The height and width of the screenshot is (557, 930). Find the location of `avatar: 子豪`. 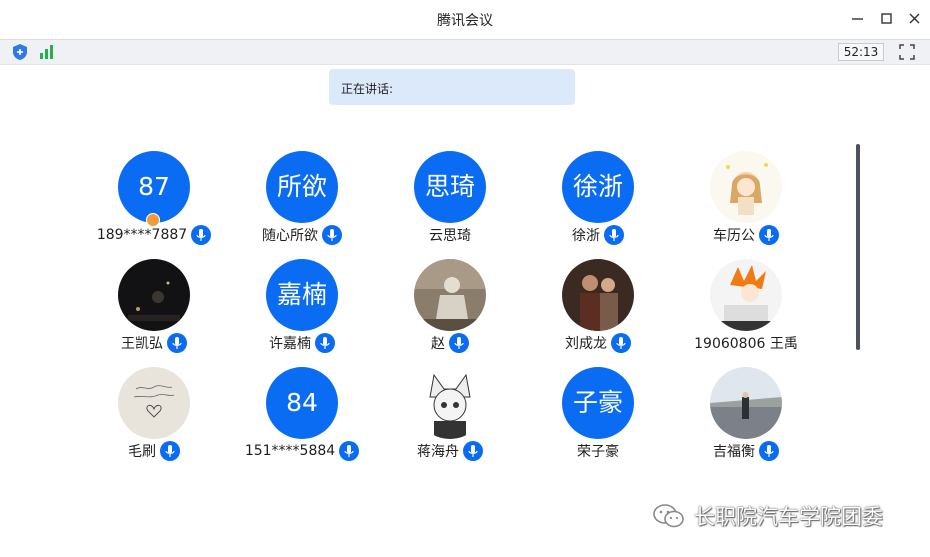

avatar: 子豪 is located at coordinates (598, 403).